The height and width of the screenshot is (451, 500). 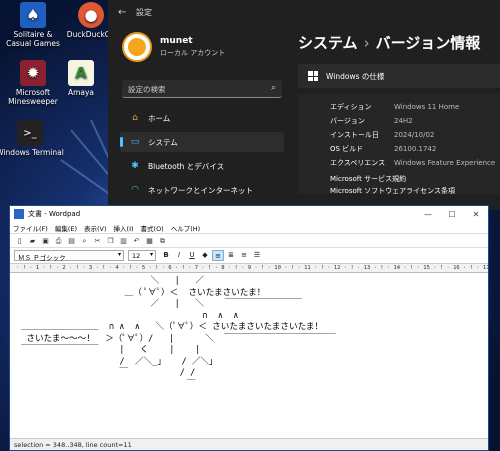 What do you see at coordinates (84, 241) in the screenshot?
I see `find-icon: ⌕` at bounding box center [84, 241].